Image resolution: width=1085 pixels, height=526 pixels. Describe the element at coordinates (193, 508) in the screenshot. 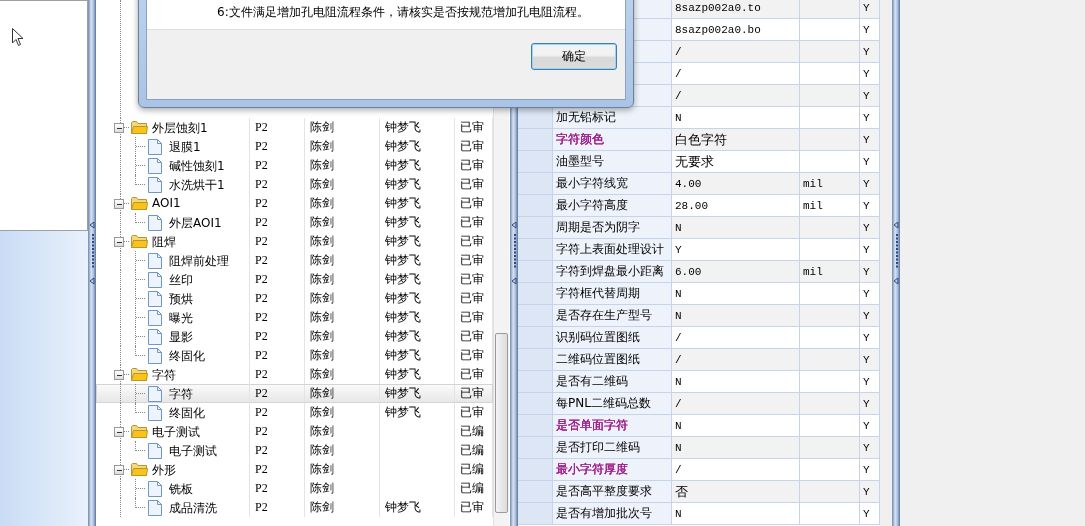

I see `tree-node-label: 成品清洗` at that location.